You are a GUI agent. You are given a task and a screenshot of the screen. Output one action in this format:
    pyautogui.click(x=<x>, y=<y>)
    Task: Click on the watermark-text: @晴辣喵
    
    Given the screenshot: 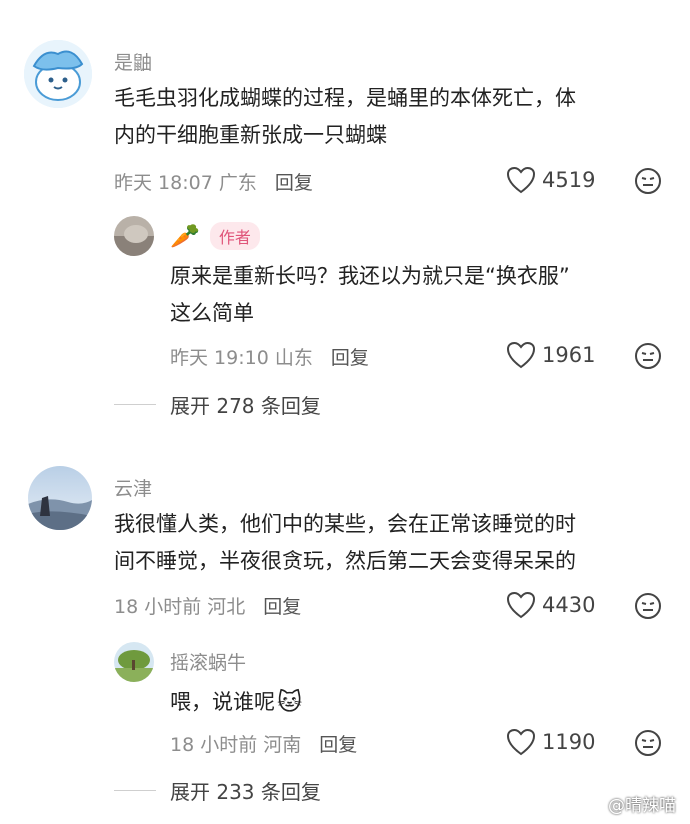 What is the action you would take?
    pyautogui.click(x=642, y=806)
    